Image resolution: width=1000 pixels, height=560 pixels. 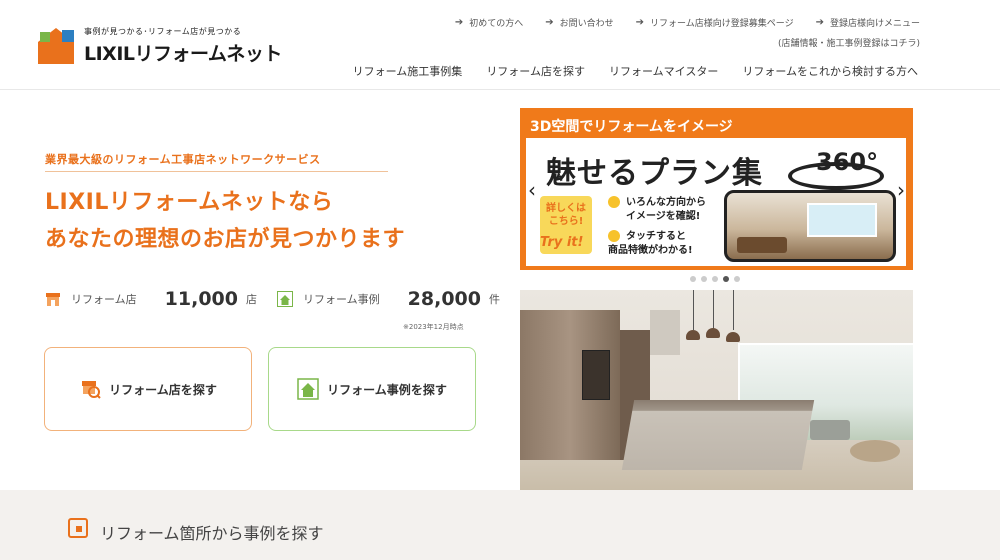 I want to click on logo-name: LIXILリフォームネット, so click(x=183, y=54).